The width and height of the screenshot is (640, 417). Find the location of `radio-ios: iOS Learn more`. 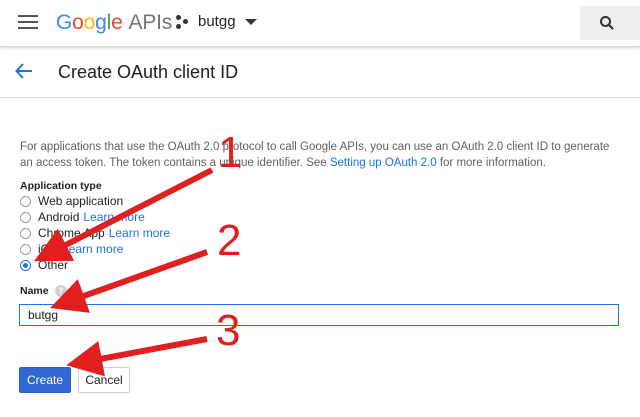

radio-ios: iOS Learn more is located at coordinates (71, 249).